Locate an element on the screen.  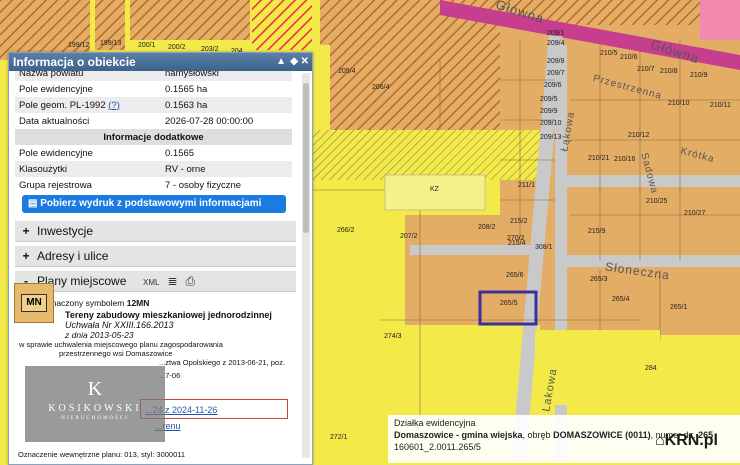
plan-symbol-line: Teren oznaczony symbolem 12MN is located at coordinates (157, 303).